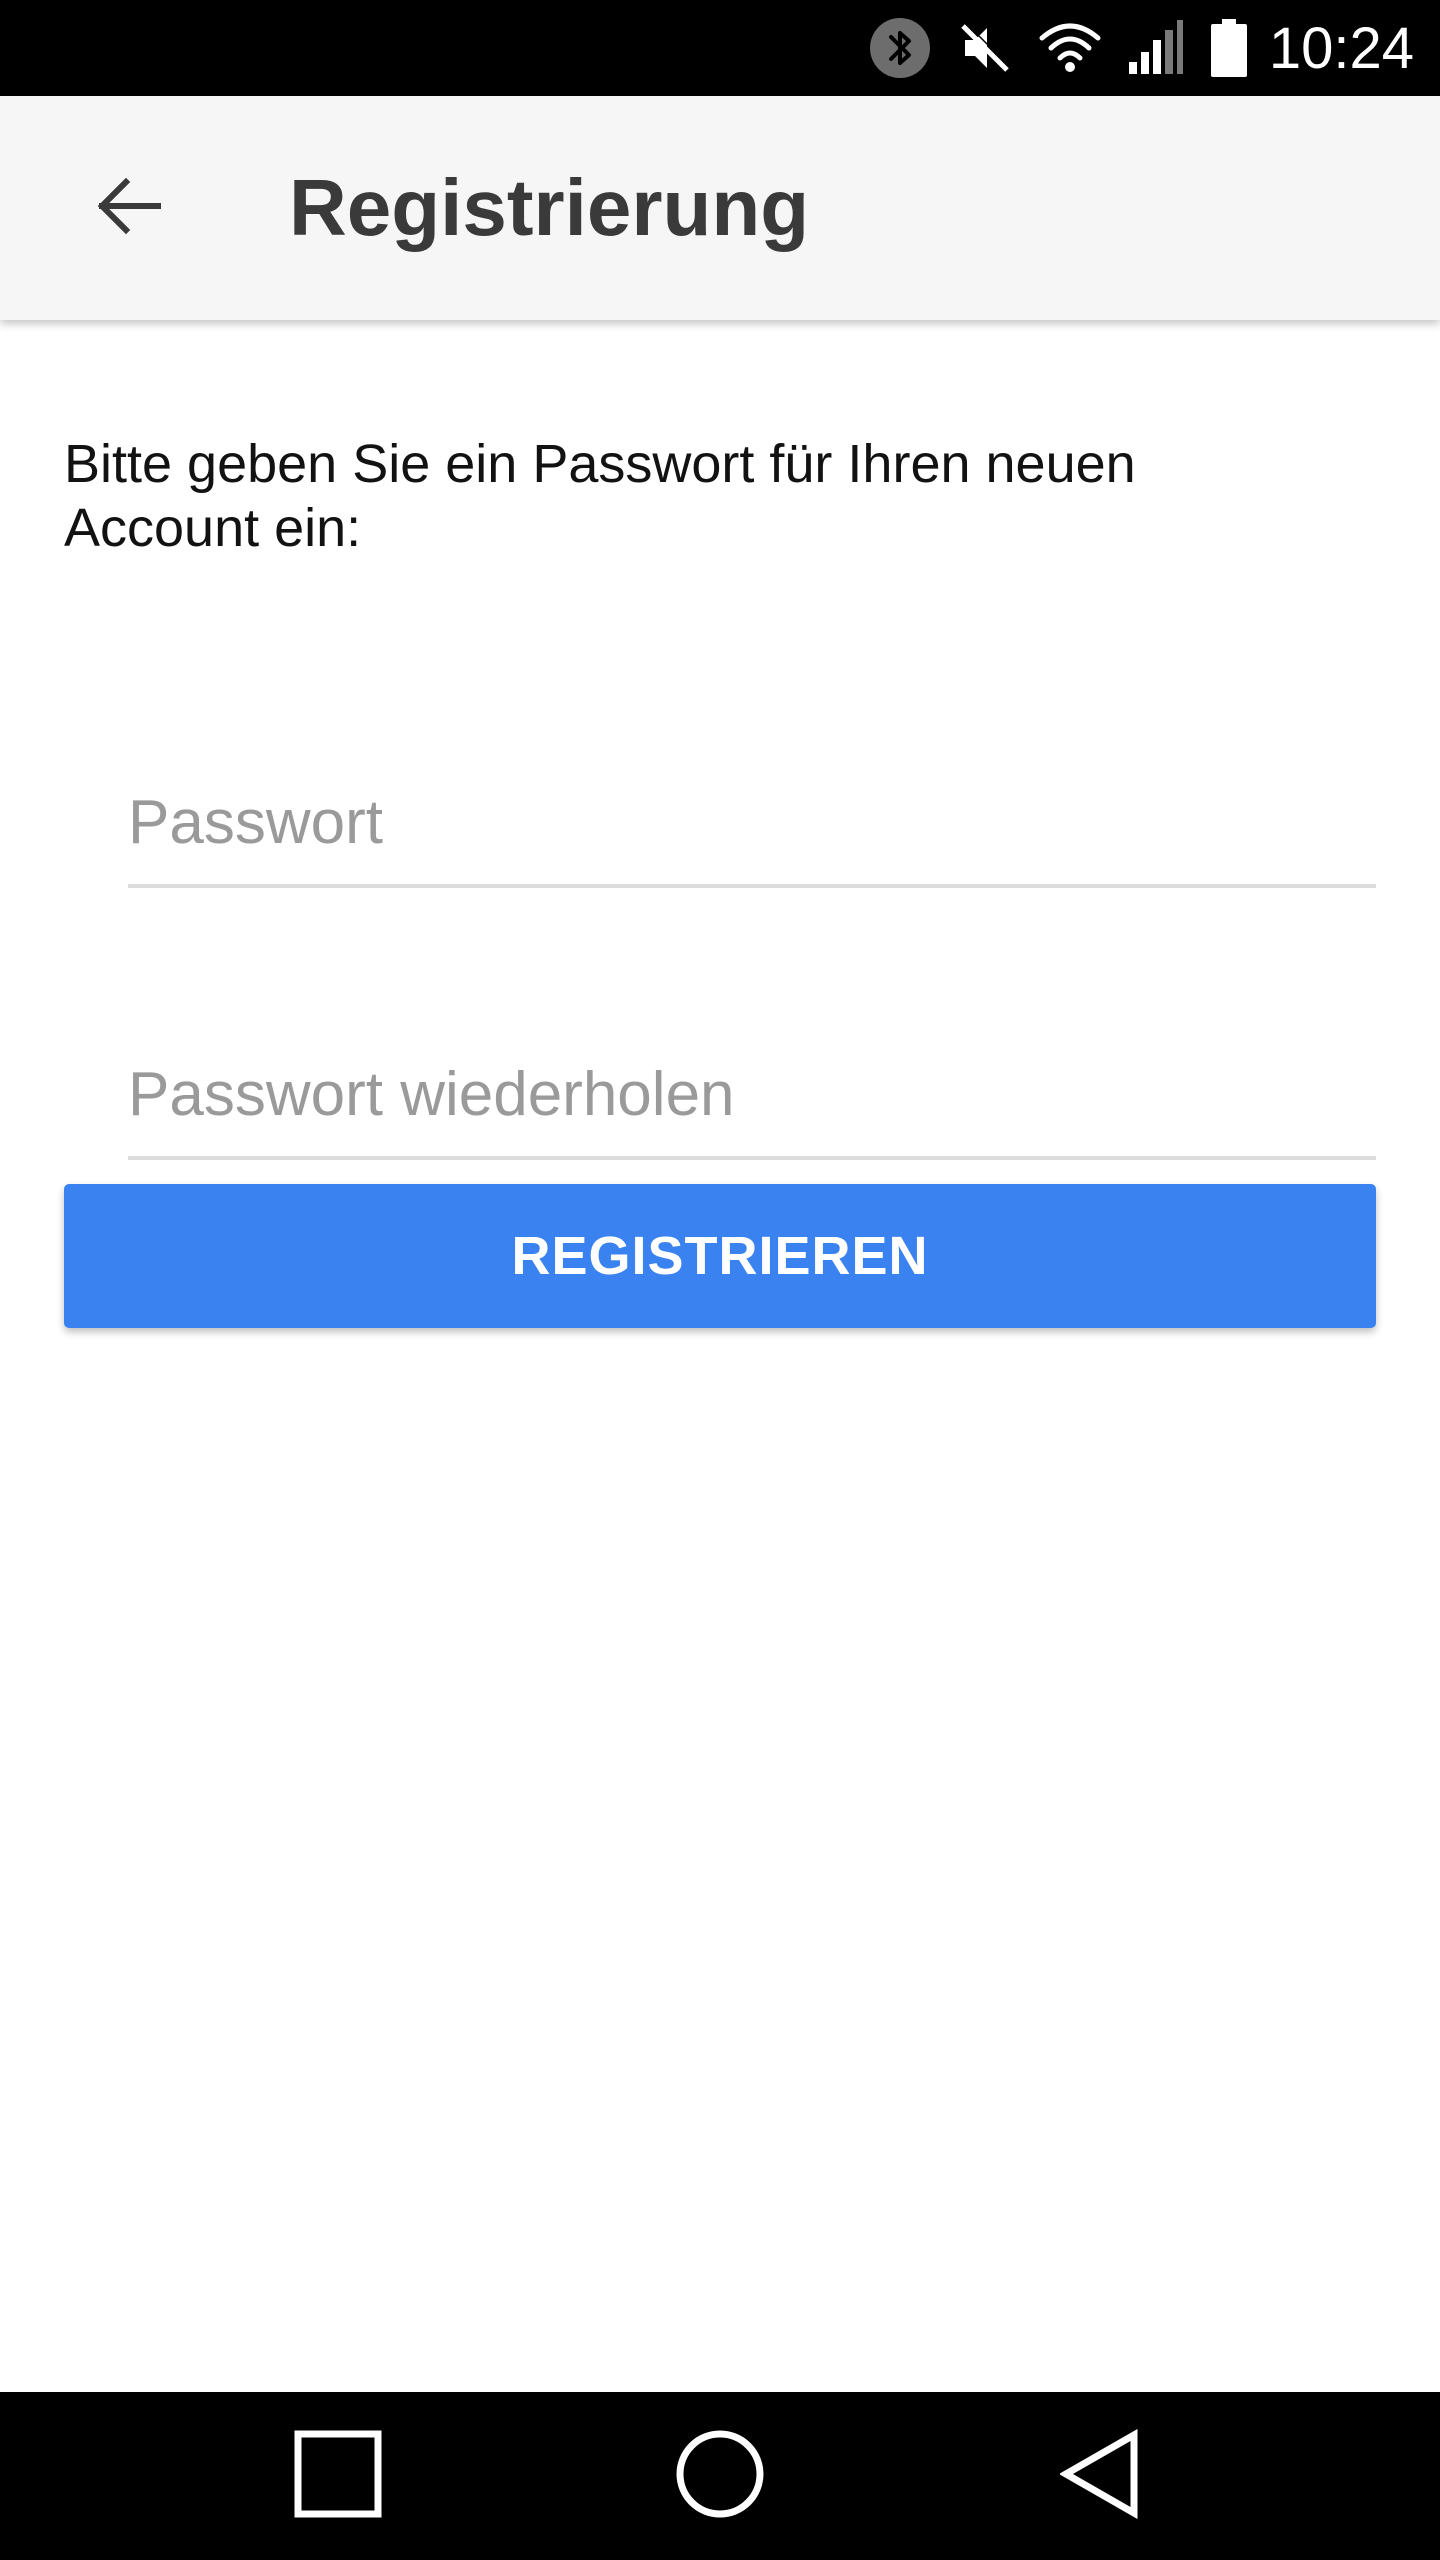  Describe the element at coordinates (1156, 48) in the screenshot. I see `signal-icon` at that location.